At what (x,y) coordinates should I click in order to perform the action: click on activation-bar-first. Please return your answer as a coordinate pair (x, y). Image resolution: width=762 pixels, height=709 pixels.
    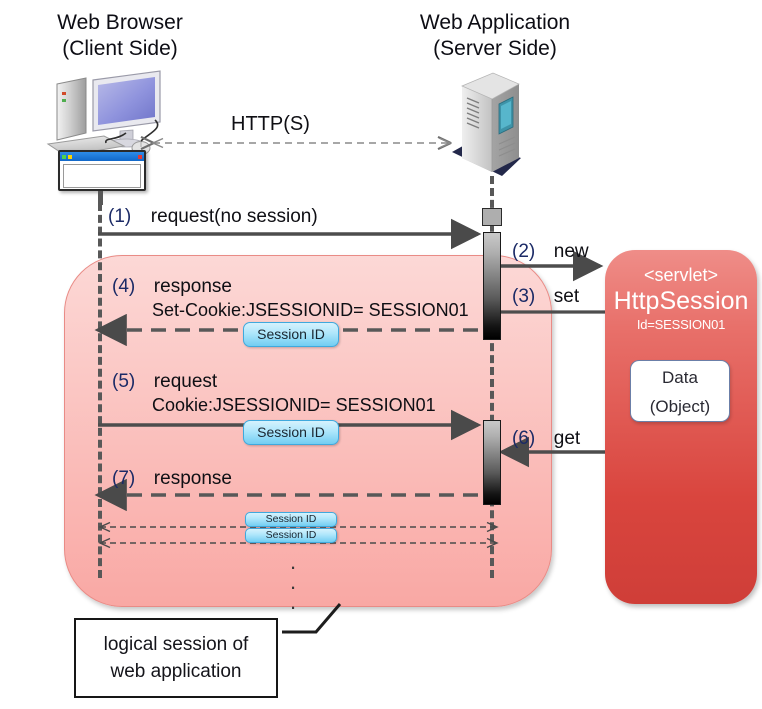
    Looking at the image, I should click on (492, 286).